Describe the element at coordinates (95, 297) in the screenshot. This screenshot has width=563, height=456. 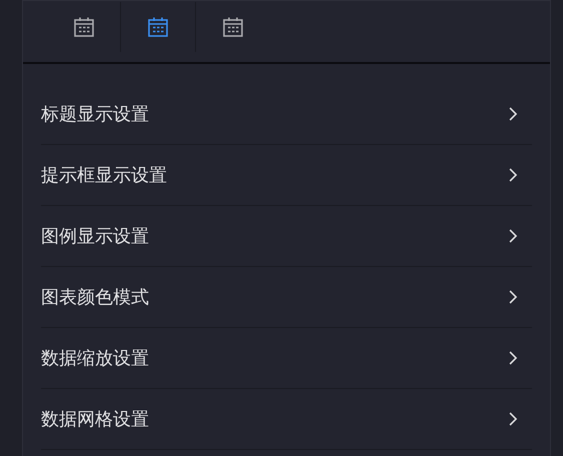
I see `settings-label: 图表颜色模式` at that location.